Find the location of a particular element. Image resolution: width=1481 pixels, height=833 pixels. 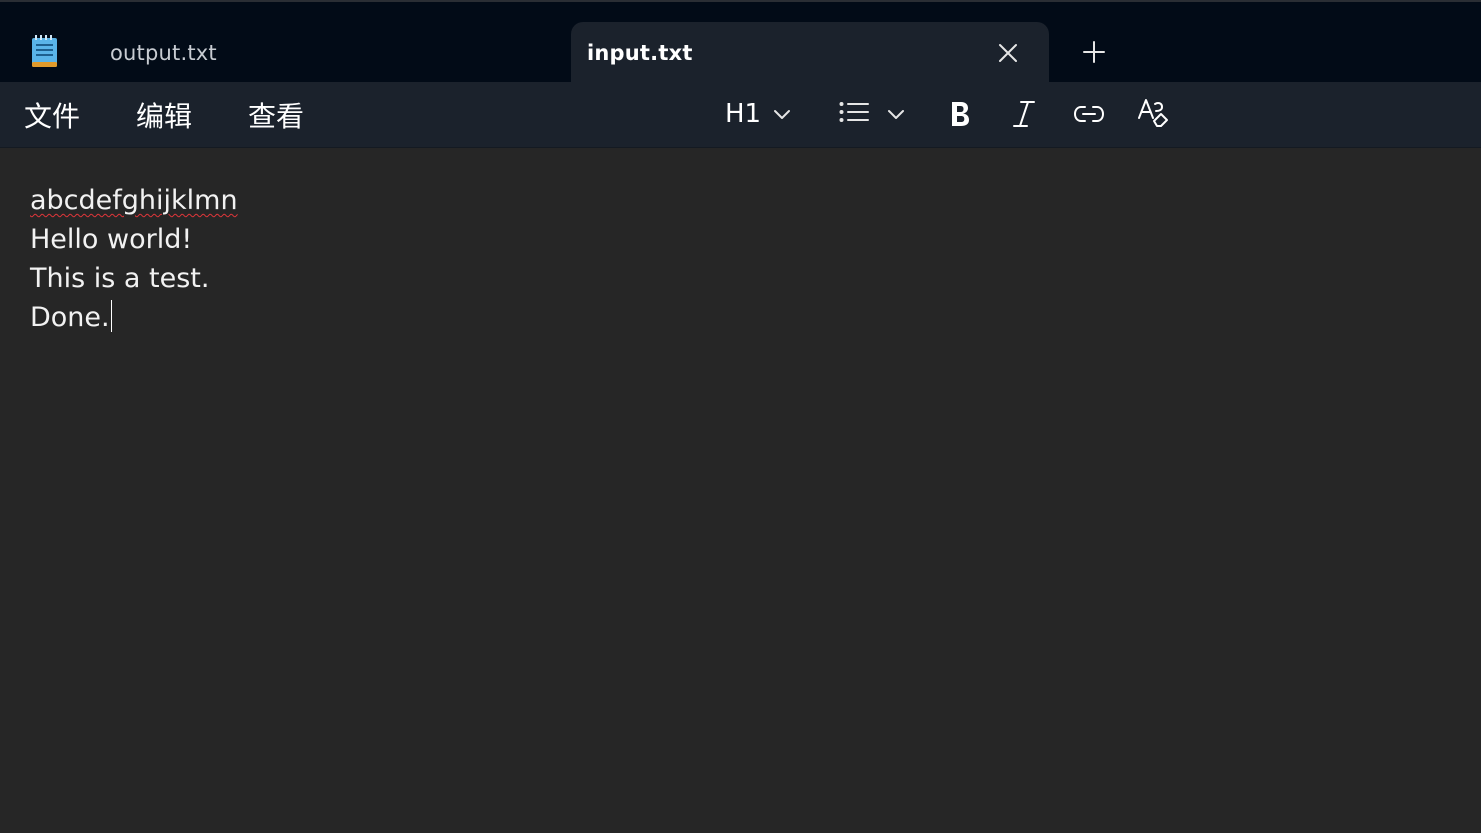

clear-formatting-icon is located at coordinates (1153, 114).